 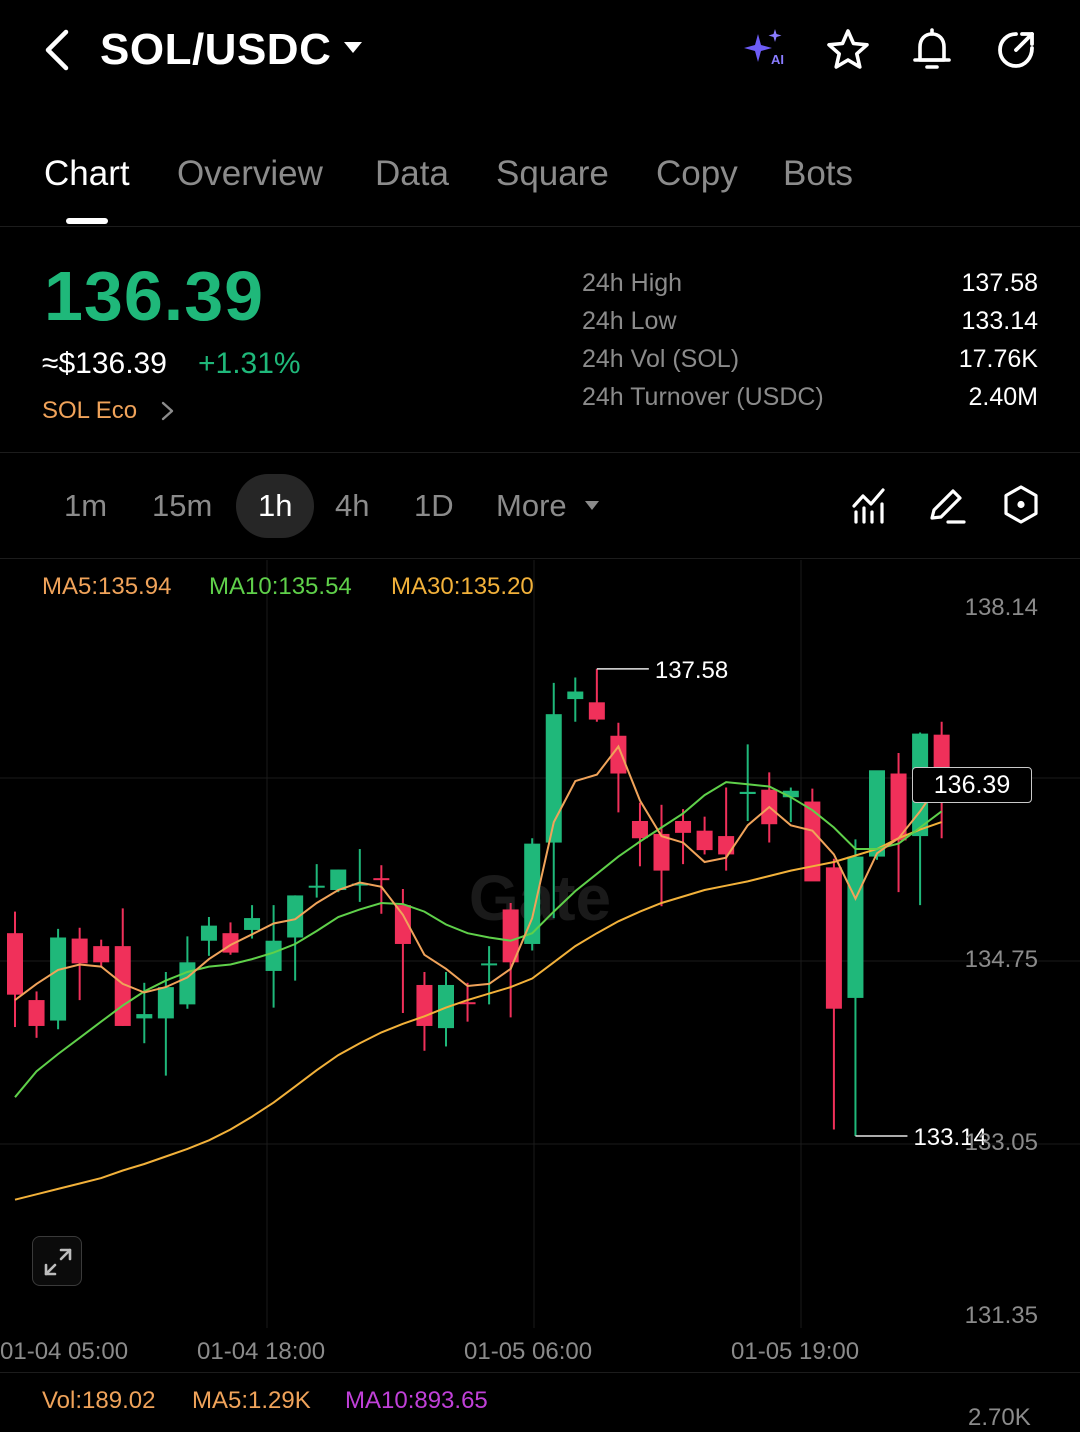 What do you see at coordinates (462, 586) in the screenshot?
I see `ma30-legend: MA30:135.20` at bounding box center [462, 586].